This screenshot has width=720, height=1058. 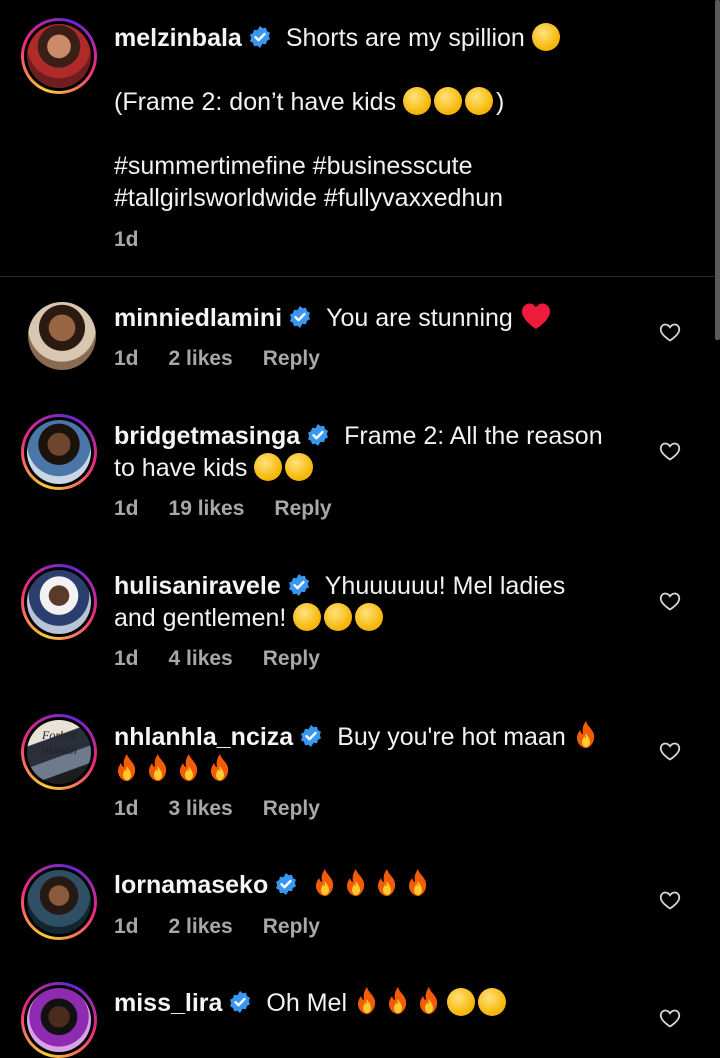 I want to click on forbes-woman-logo: Forbes Woman, so click(x=59, y=742).